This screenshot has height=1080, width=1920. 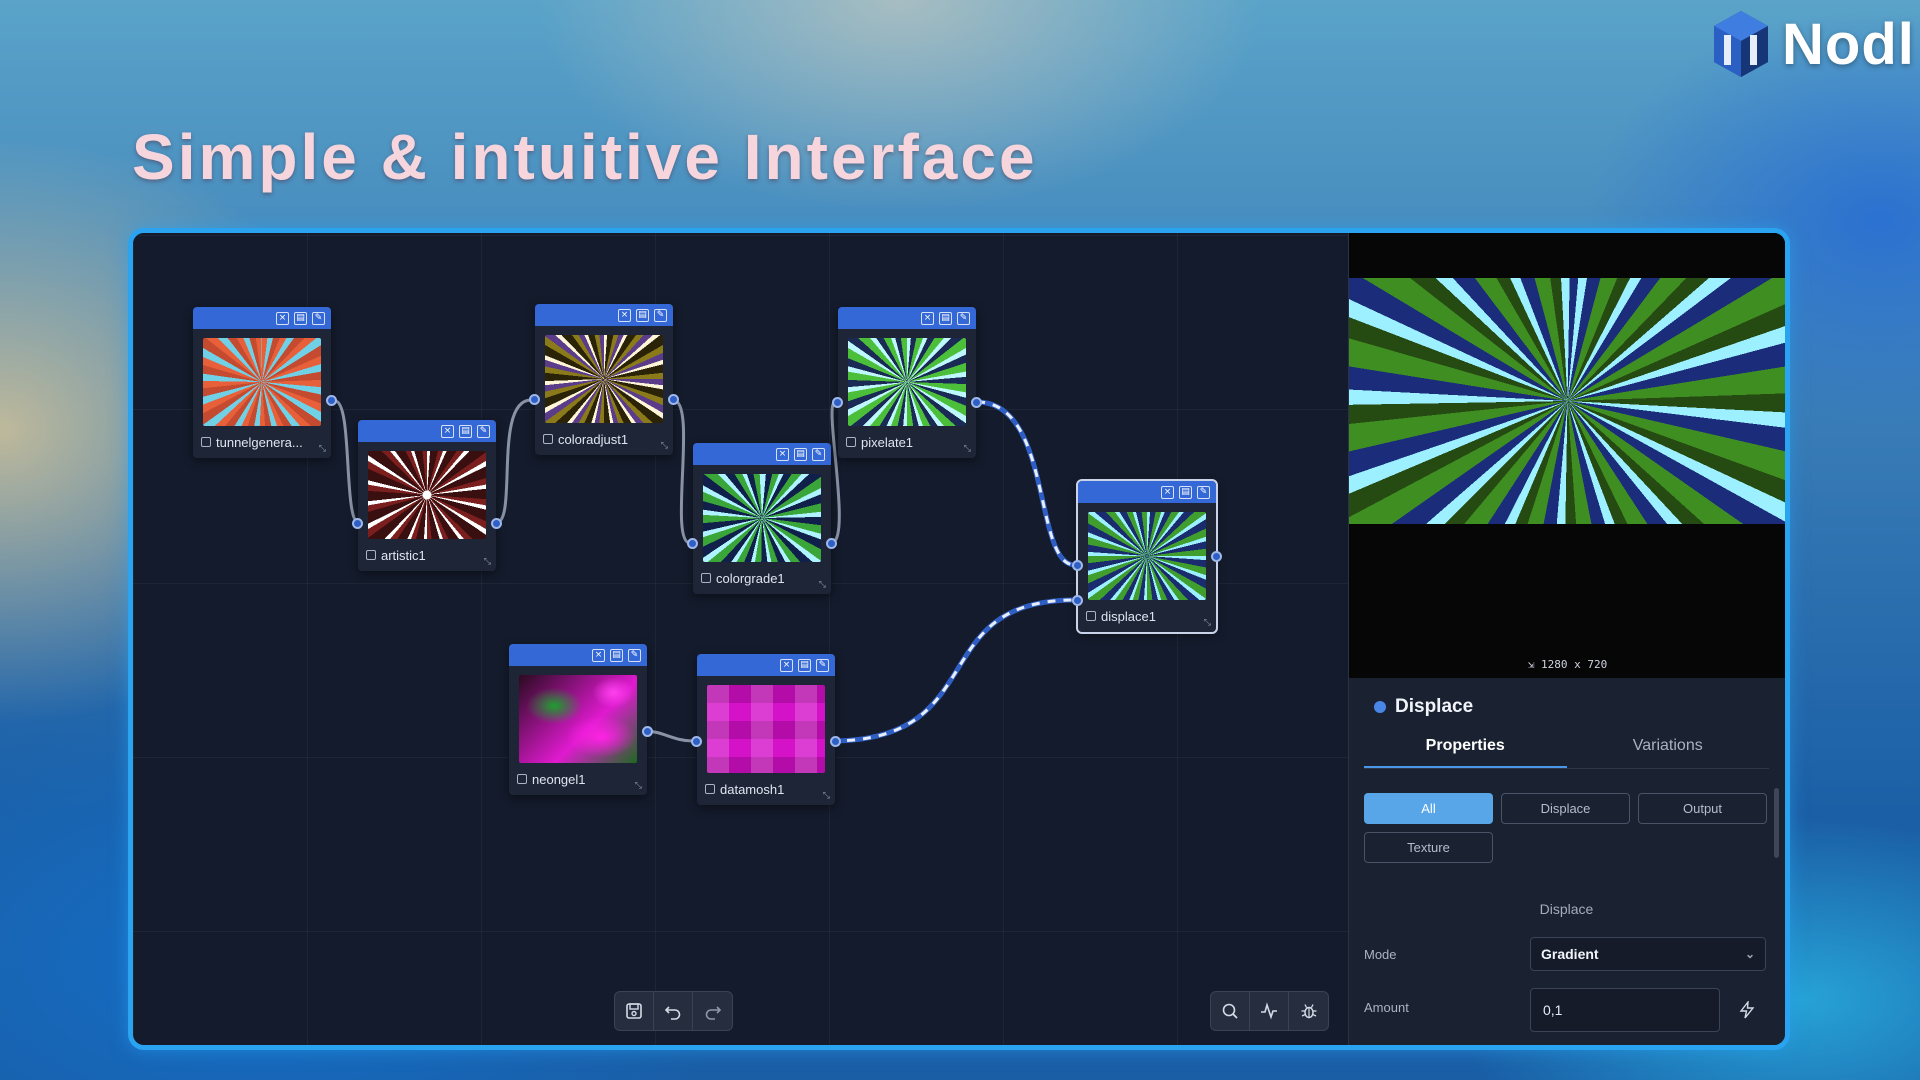 What do you see at coordinates (1749, 954) in the screenshot?
I see `chevron-down-icon: ⌄` at bounding box center [1749, 954].